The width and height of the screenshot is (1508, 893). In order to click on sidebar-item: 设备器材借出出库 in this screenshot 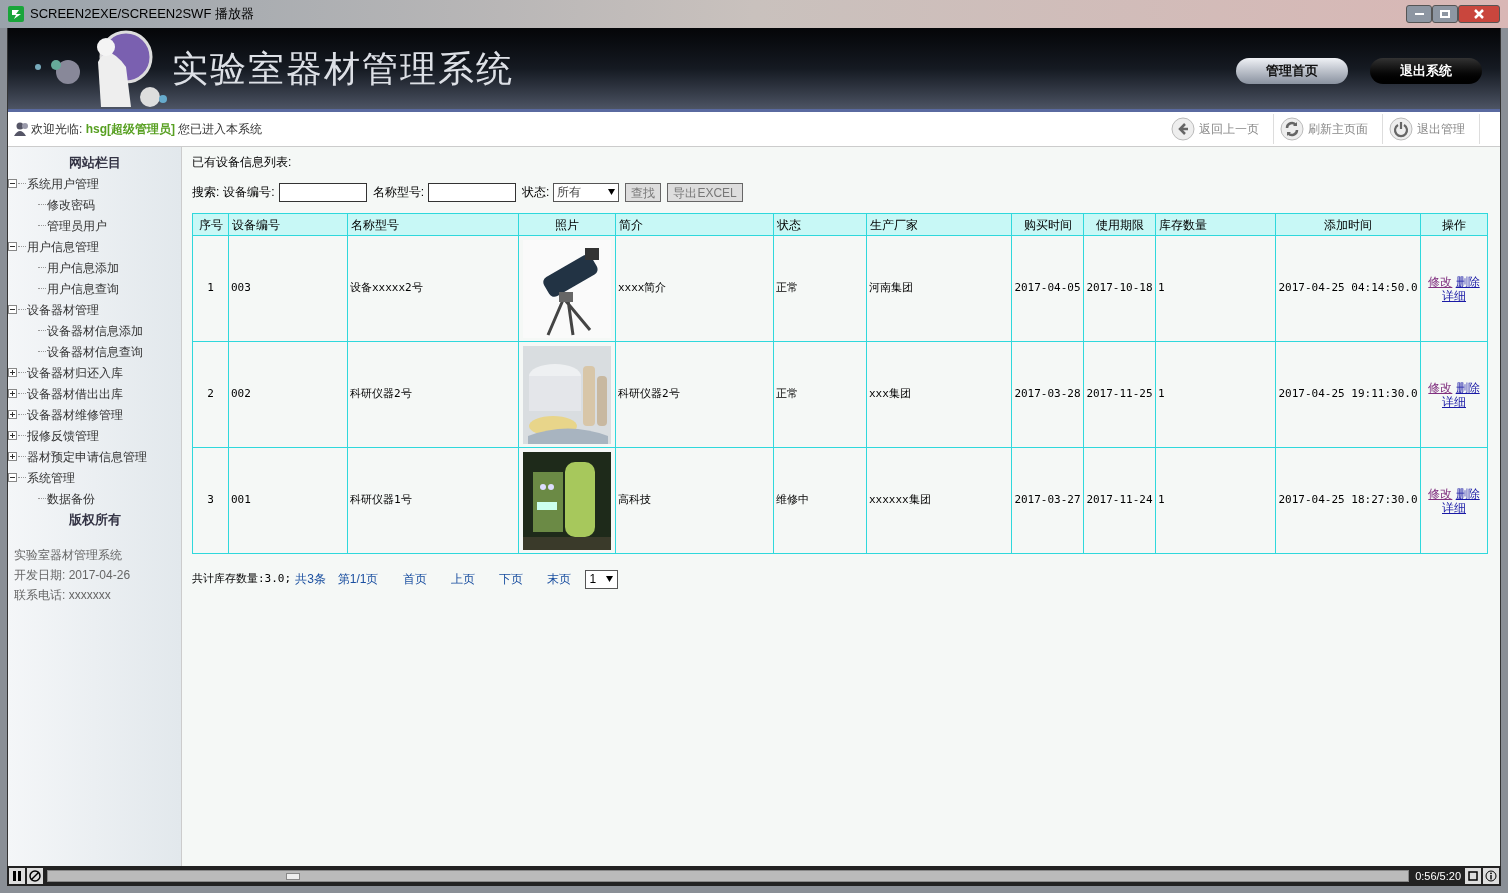, I will do `click(75, 393)`.